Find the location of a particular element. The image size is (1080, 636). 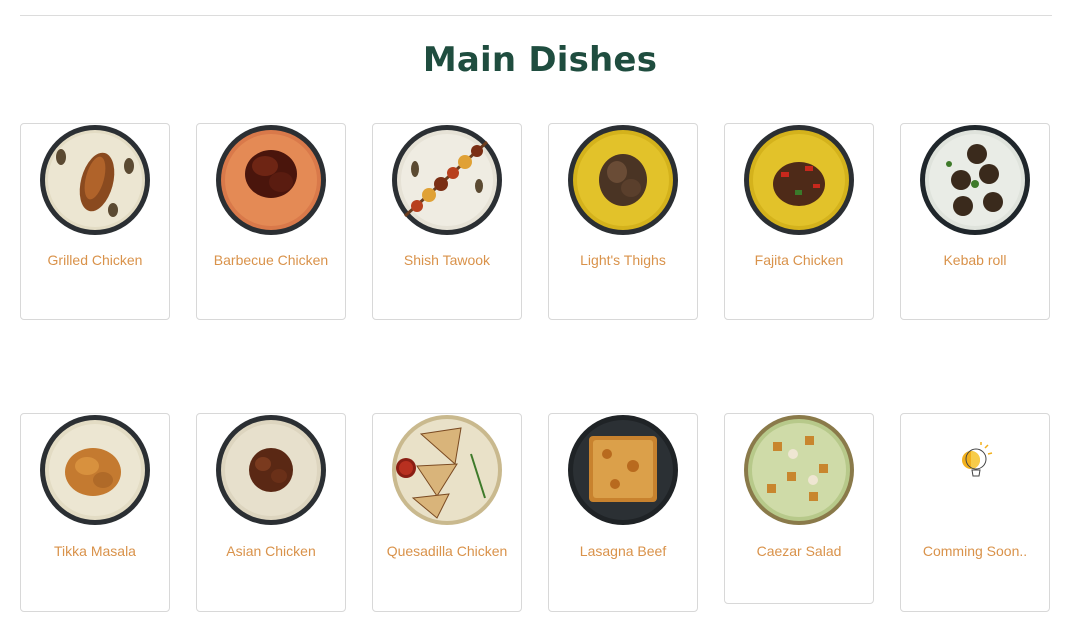

dish-card-tikka-masala: Tikka Masala is located at coordinates (95, 512).